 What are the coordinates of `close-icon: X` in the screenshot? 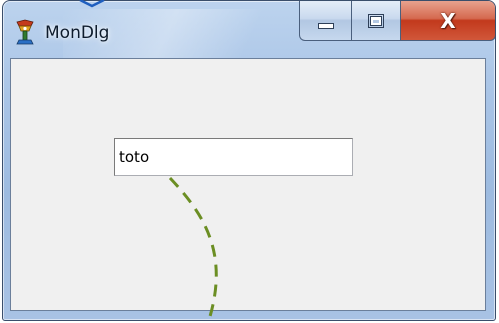 It's located at (448, 20).